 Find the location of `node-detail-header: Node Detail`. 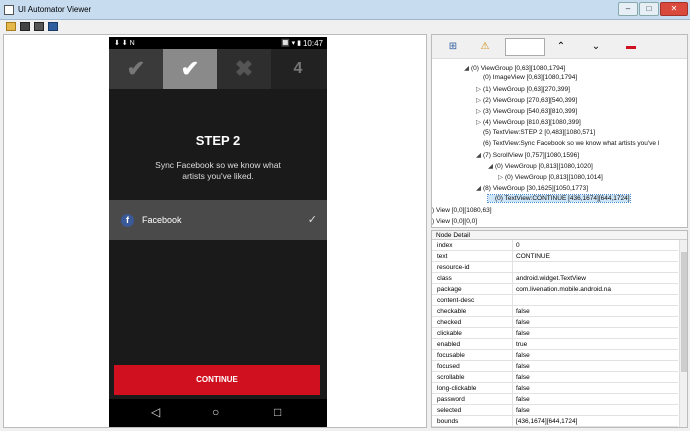

node-detail-header: Node Detail is located at coordinates (559, 235).